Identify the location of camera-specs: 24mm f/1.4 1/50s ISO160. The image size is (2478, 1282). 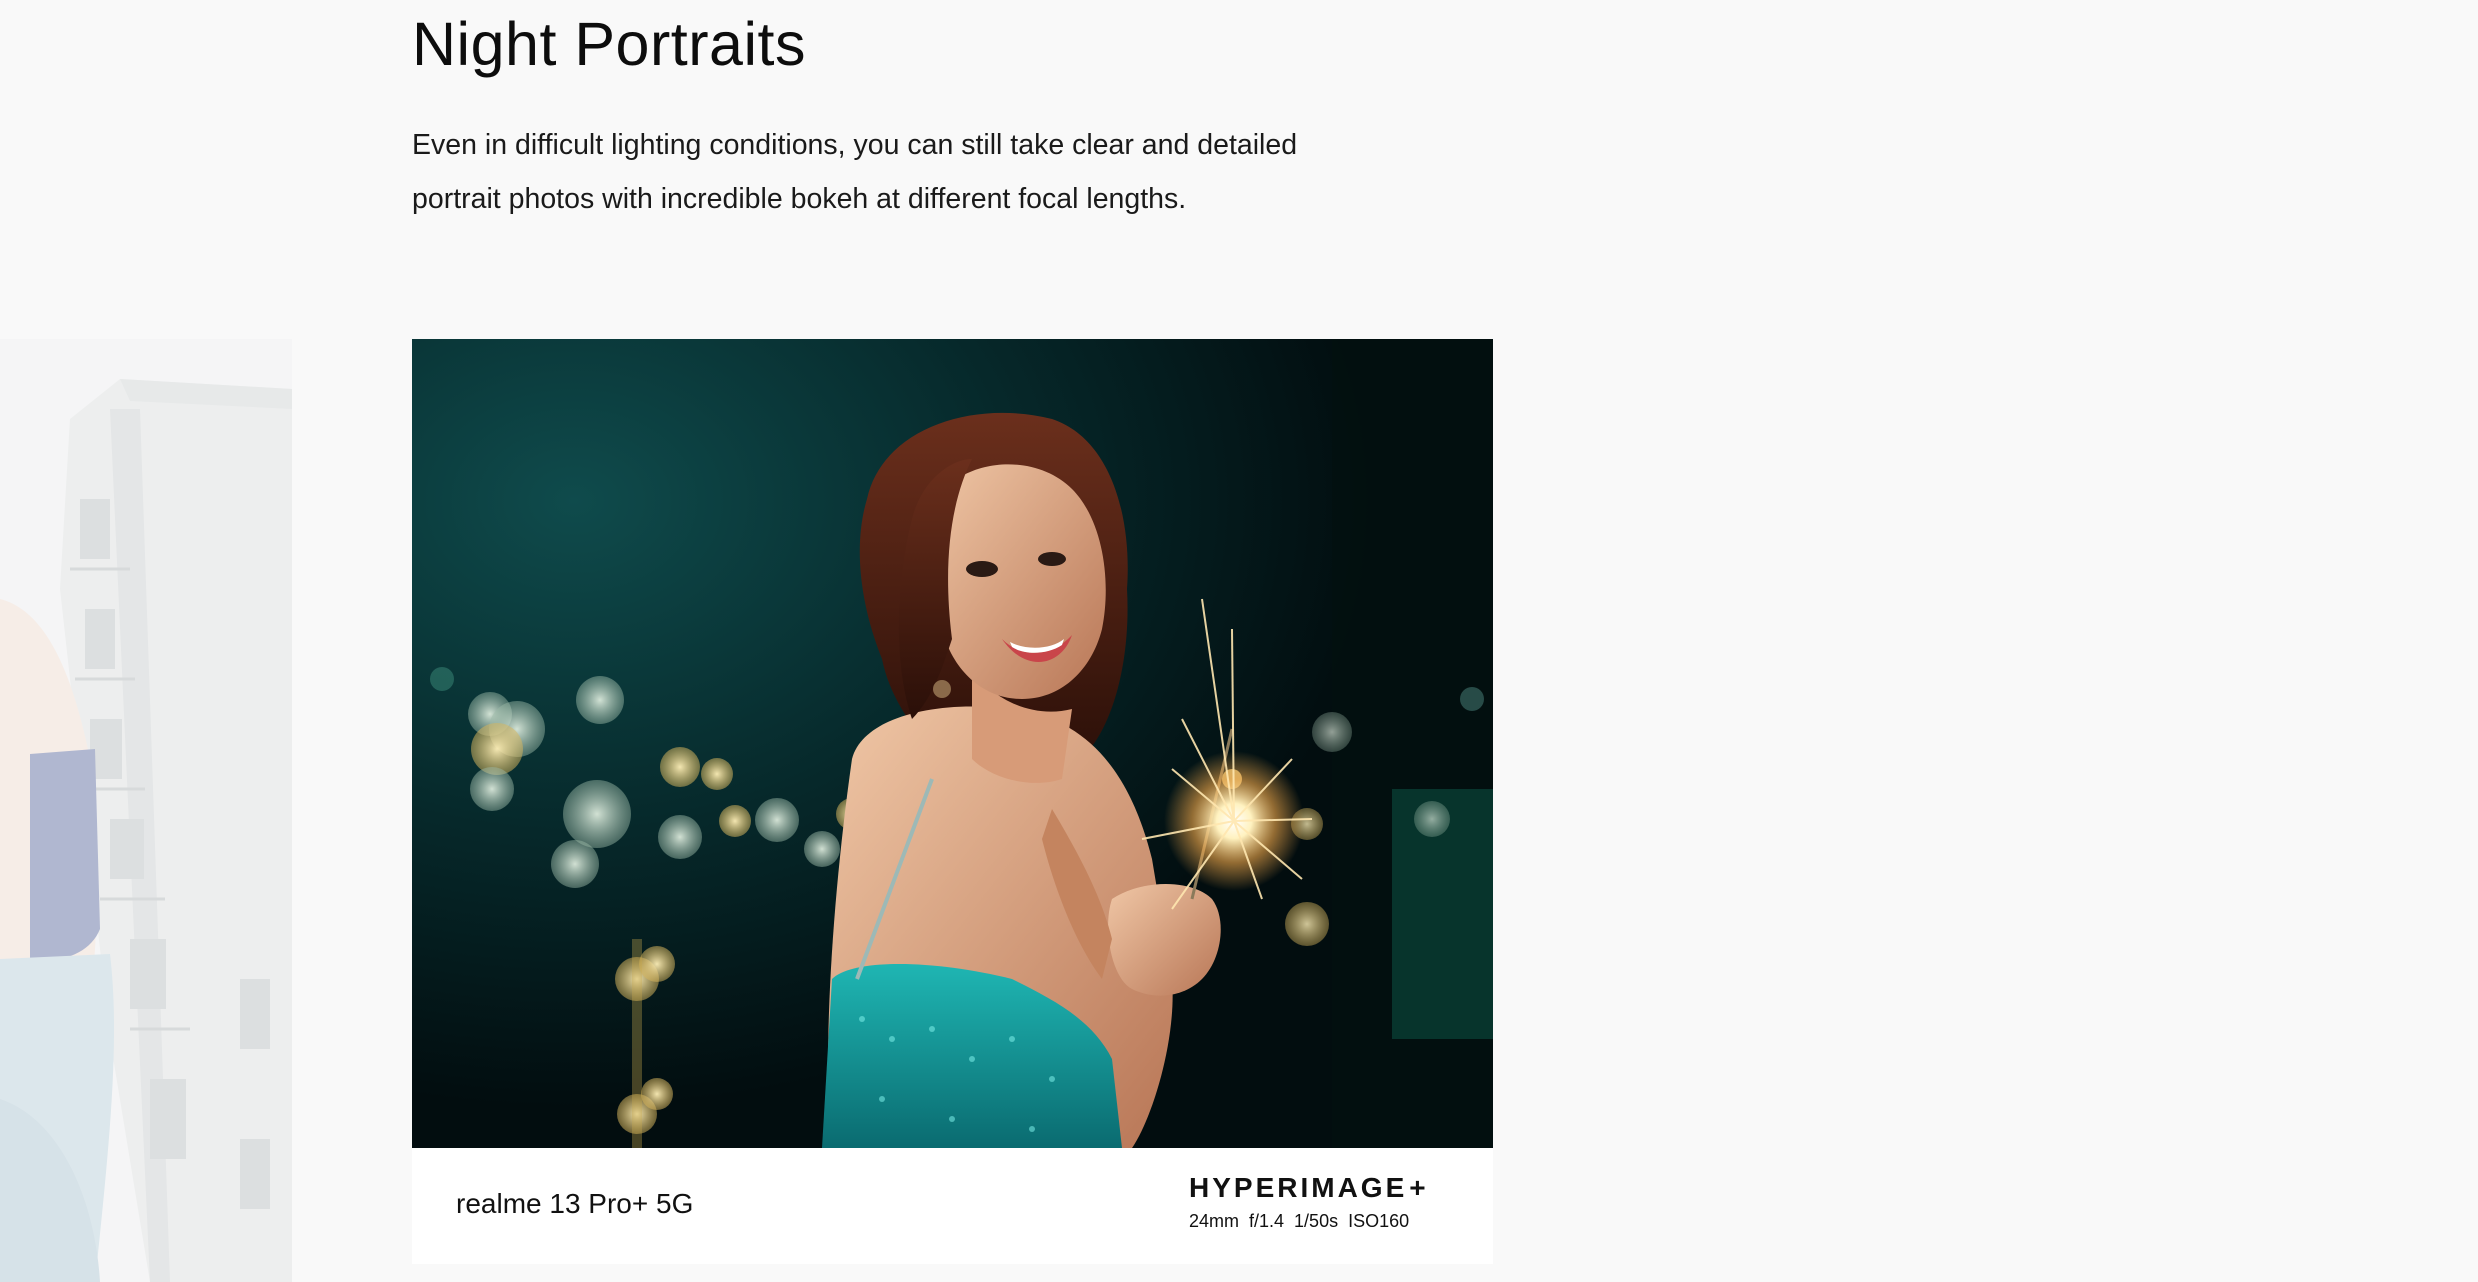
(1319, 1221).